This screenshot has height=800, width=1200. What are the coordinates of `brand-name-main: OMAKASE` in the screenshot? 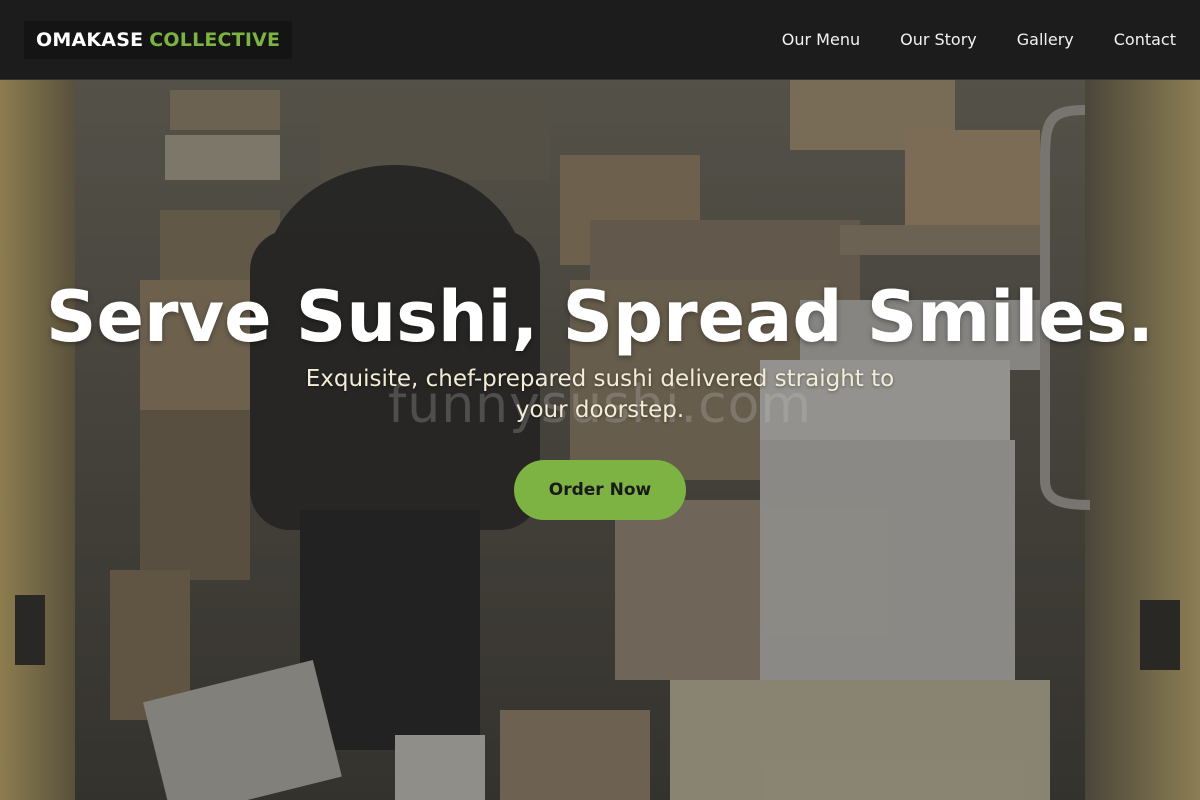 It's located at (90, 39).